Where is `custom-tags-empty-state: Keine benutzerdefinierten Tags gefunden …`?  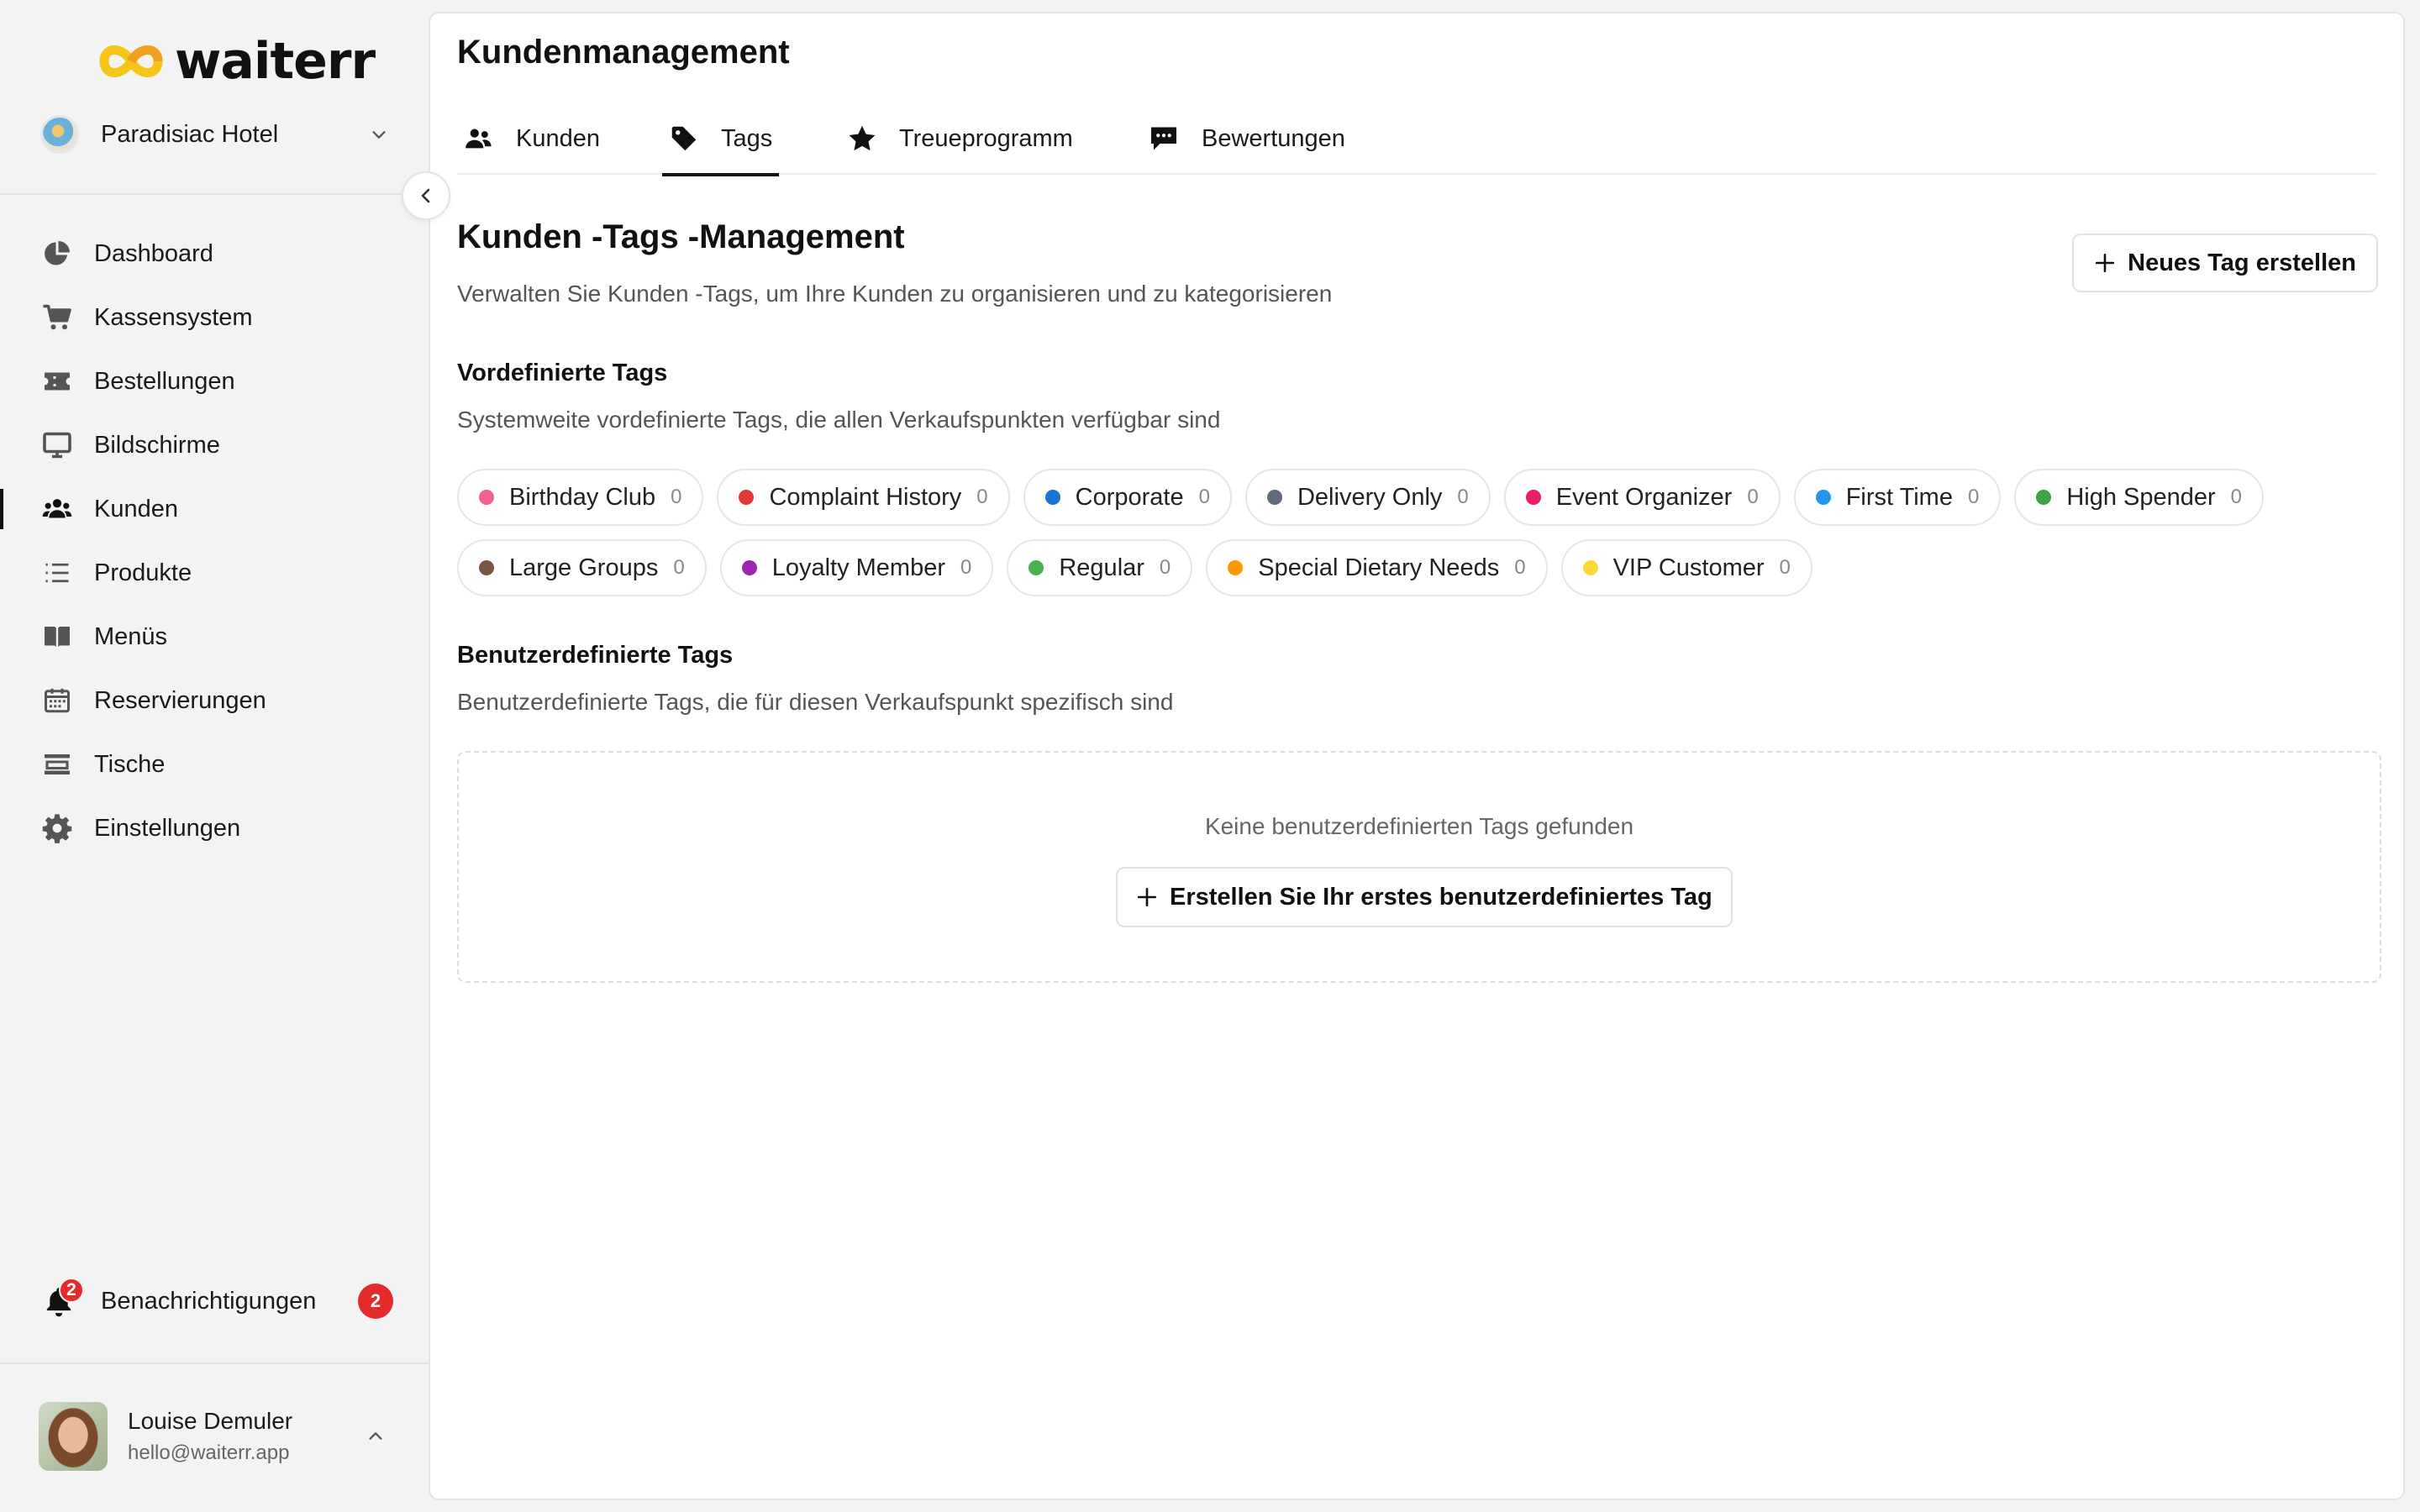 custom-tags-empty-state: Keine benutzerdefinierten Tags gefunden … is located at coordinates (1419, 867).